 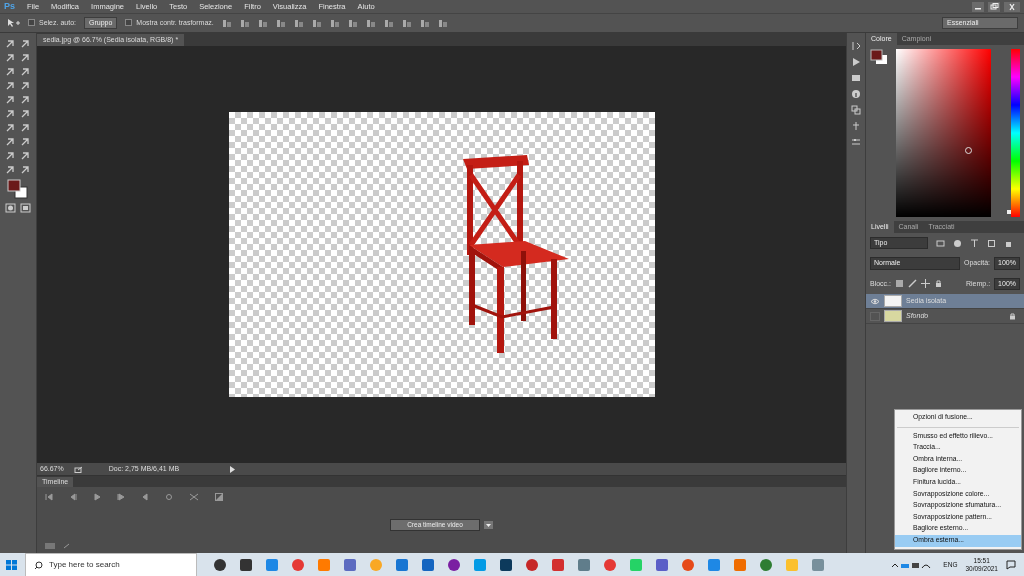 I want to click on hue-slider-thumb, so click(x=1009, y=211).